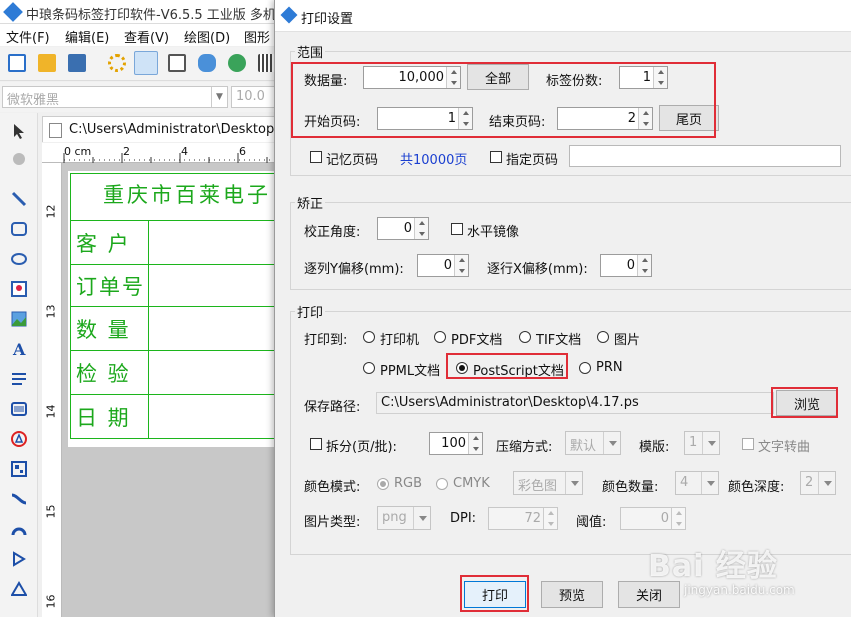 The height and width of the screenshot is (617, 851). Describe the element at coordinates (605, 118) in the screenshot. I see `end-page-spinner: 2` at that location.